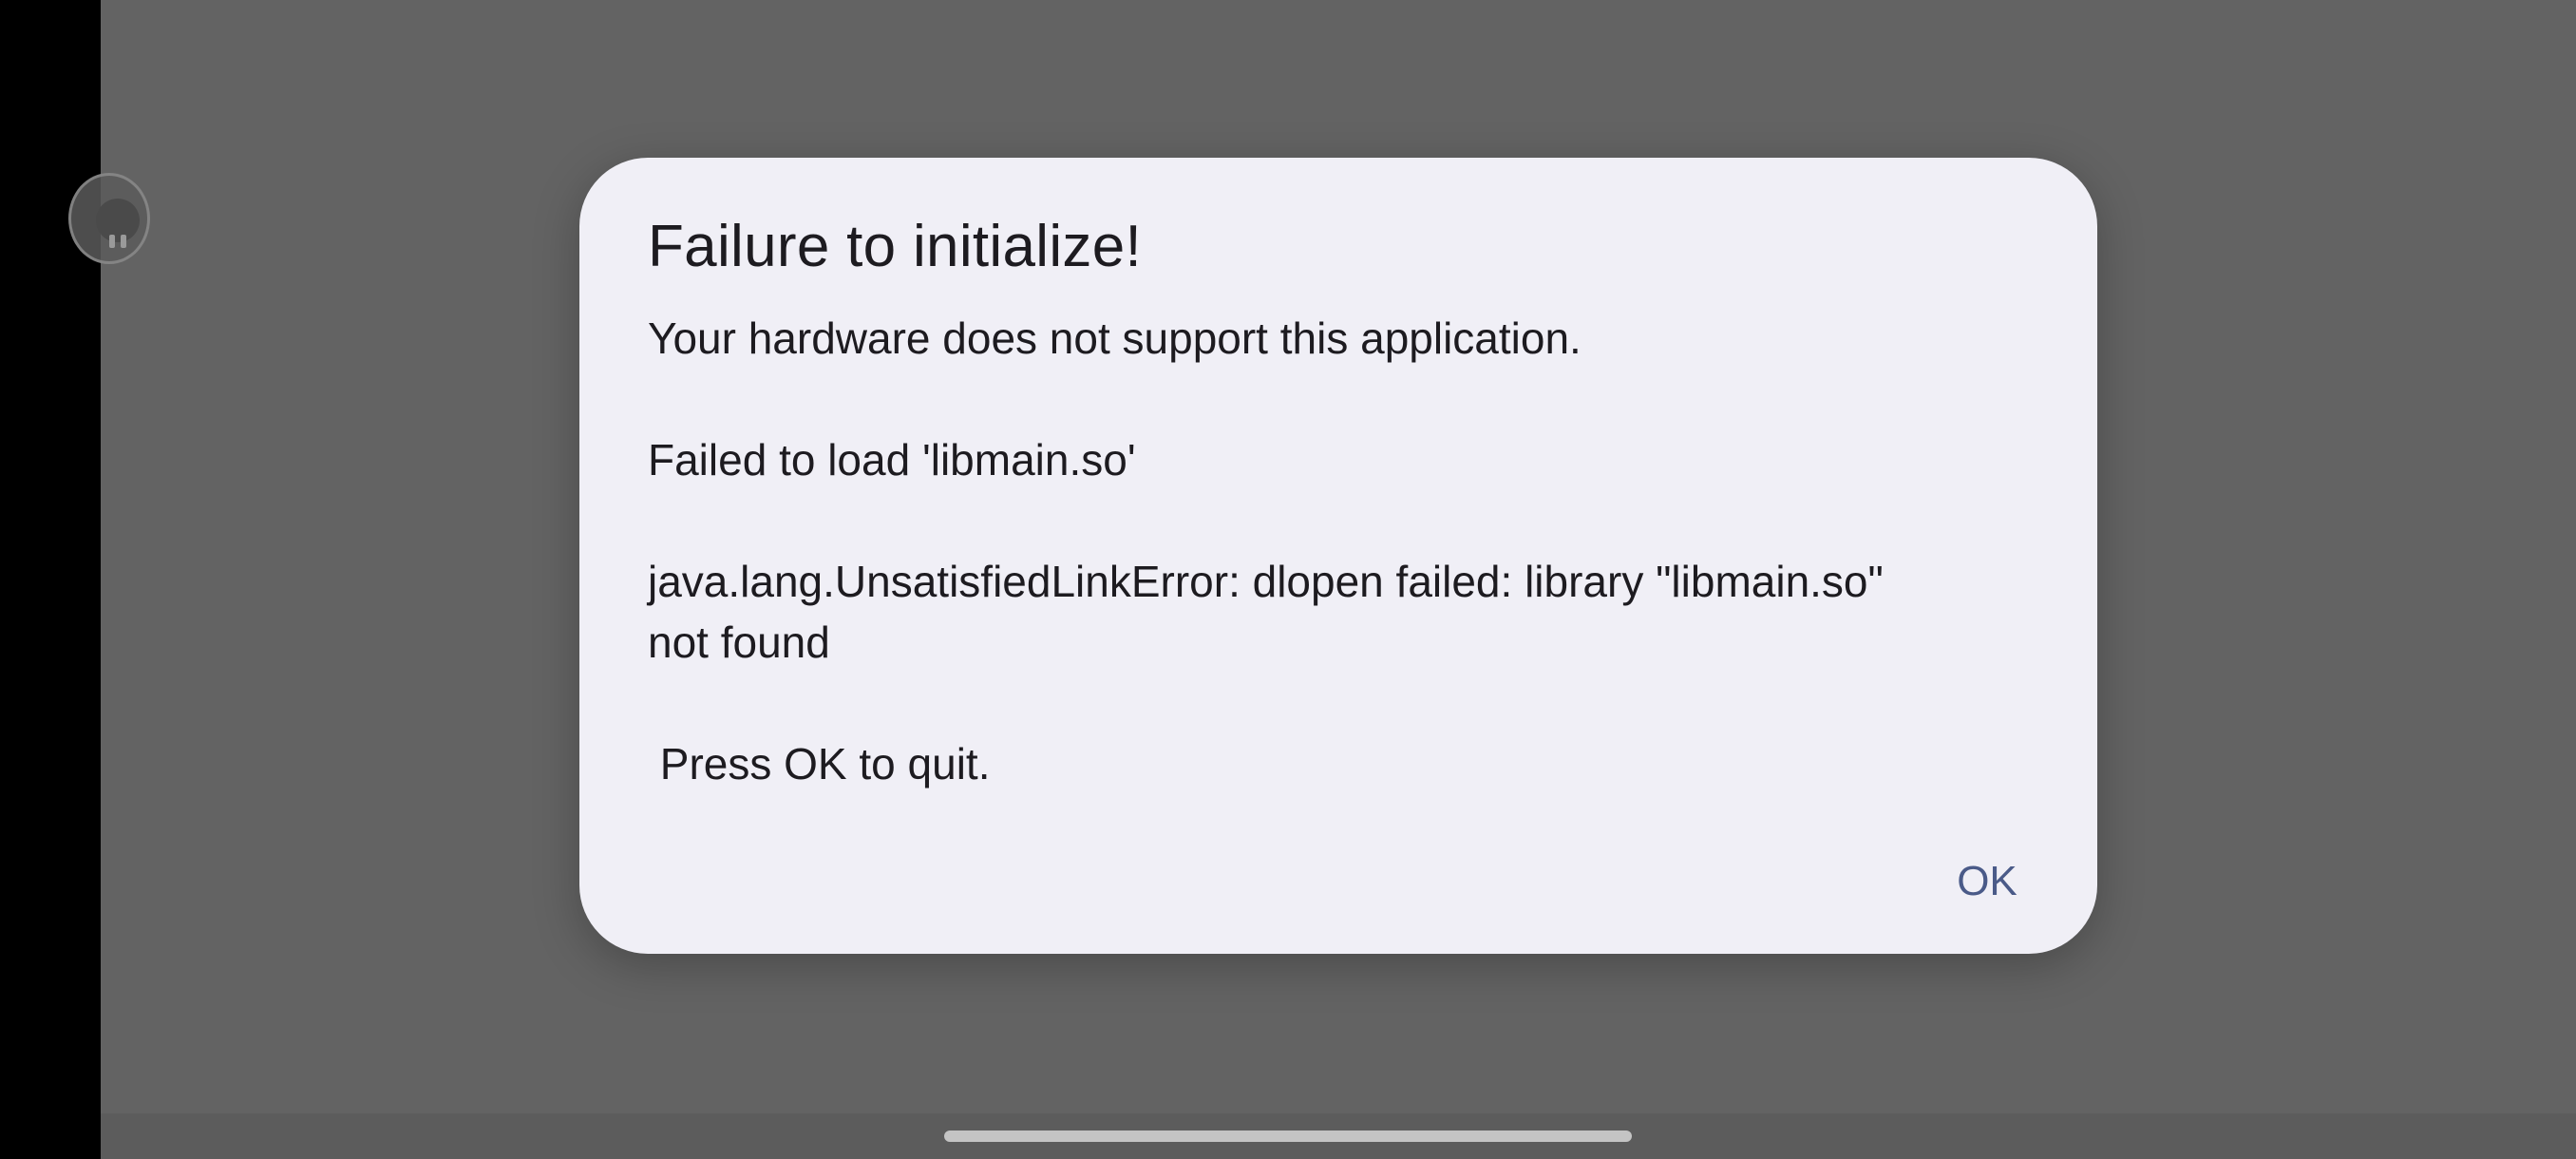 The height and width of the screenshot is (1159, 2576). Describe the element at coordinates (892, 459) in the screenshot. I see `message-line: Failed to load 'libmain.so'` at that location.